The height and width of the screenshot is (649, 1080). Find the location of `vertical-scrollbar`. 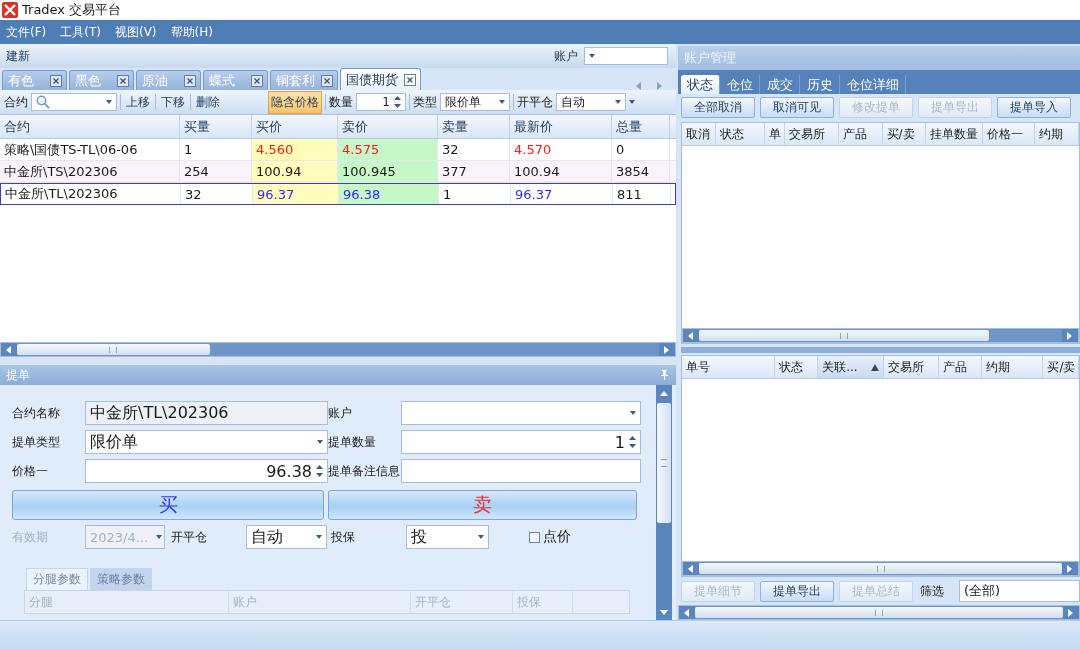

vertical-scrollbar is located at coordinates (664, 502).